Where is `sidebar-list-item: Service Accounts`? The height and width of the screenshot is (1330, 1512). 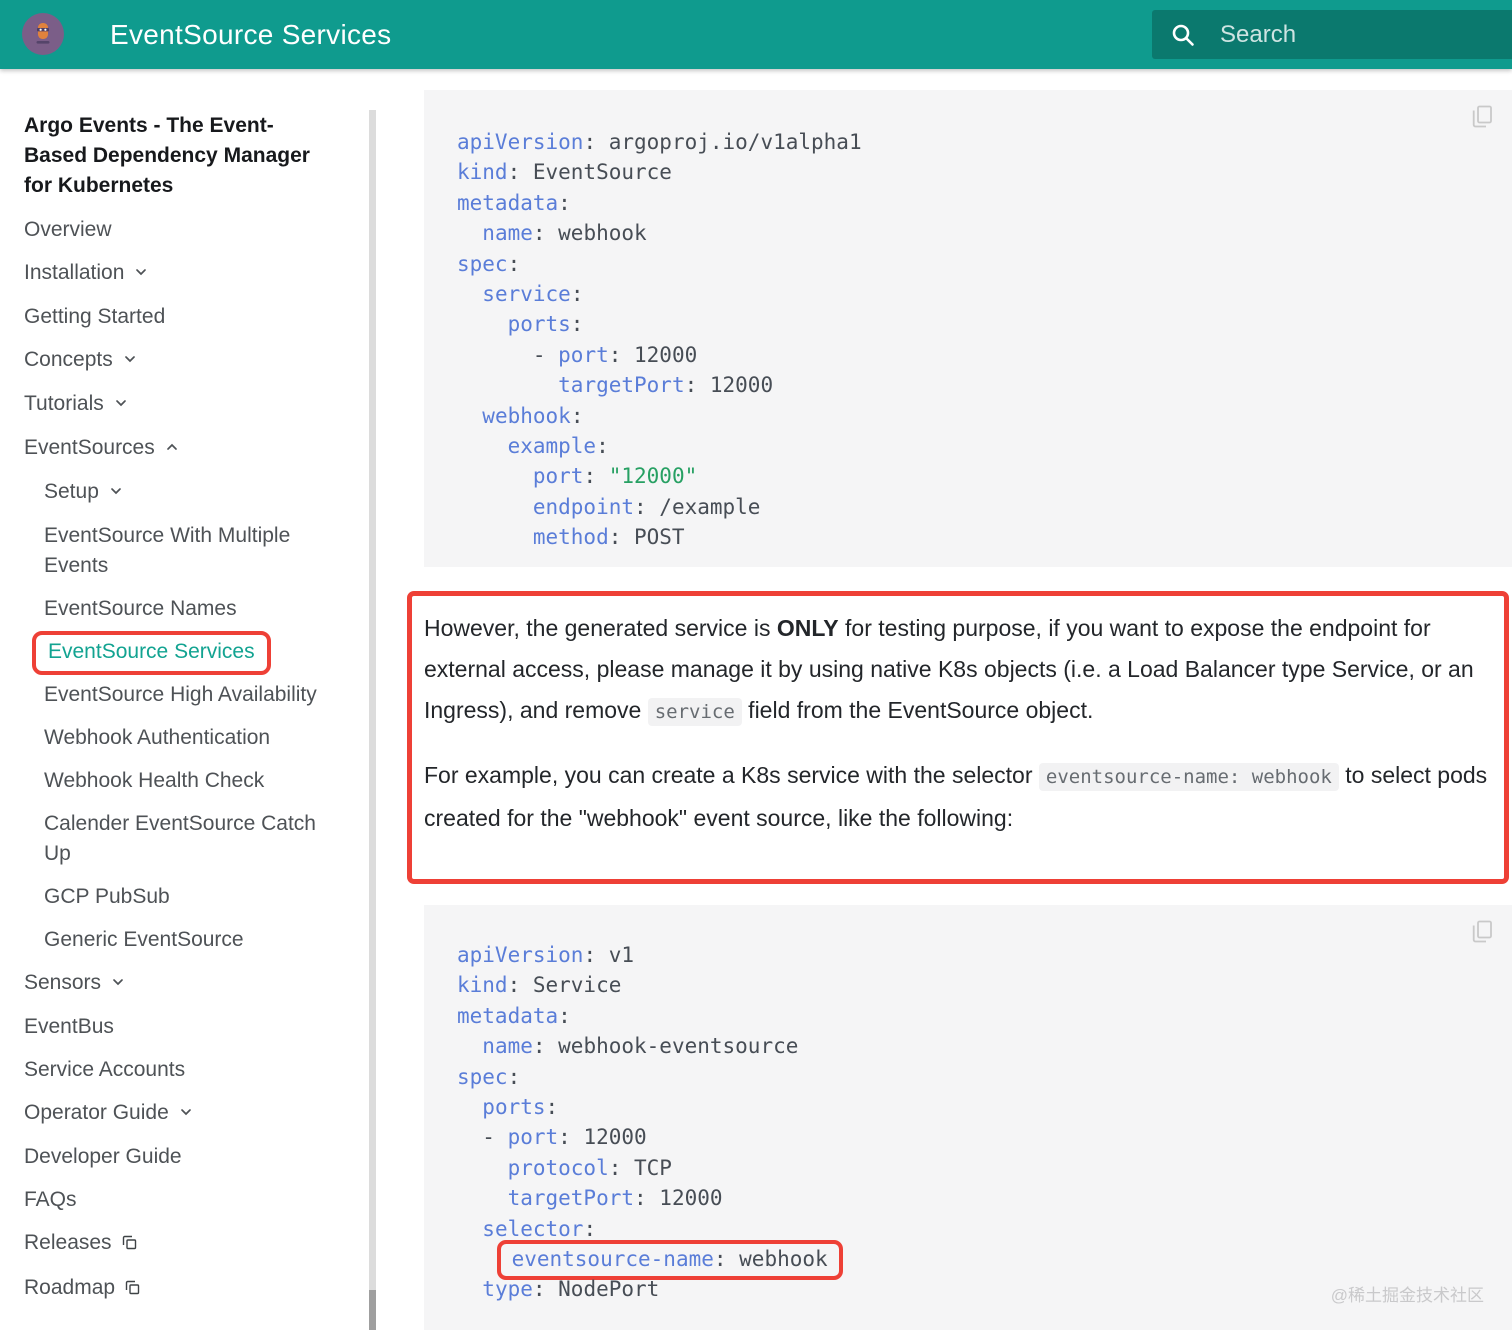 sidebar-list-item: Service Accounts is located at coordinates (175, 1070).